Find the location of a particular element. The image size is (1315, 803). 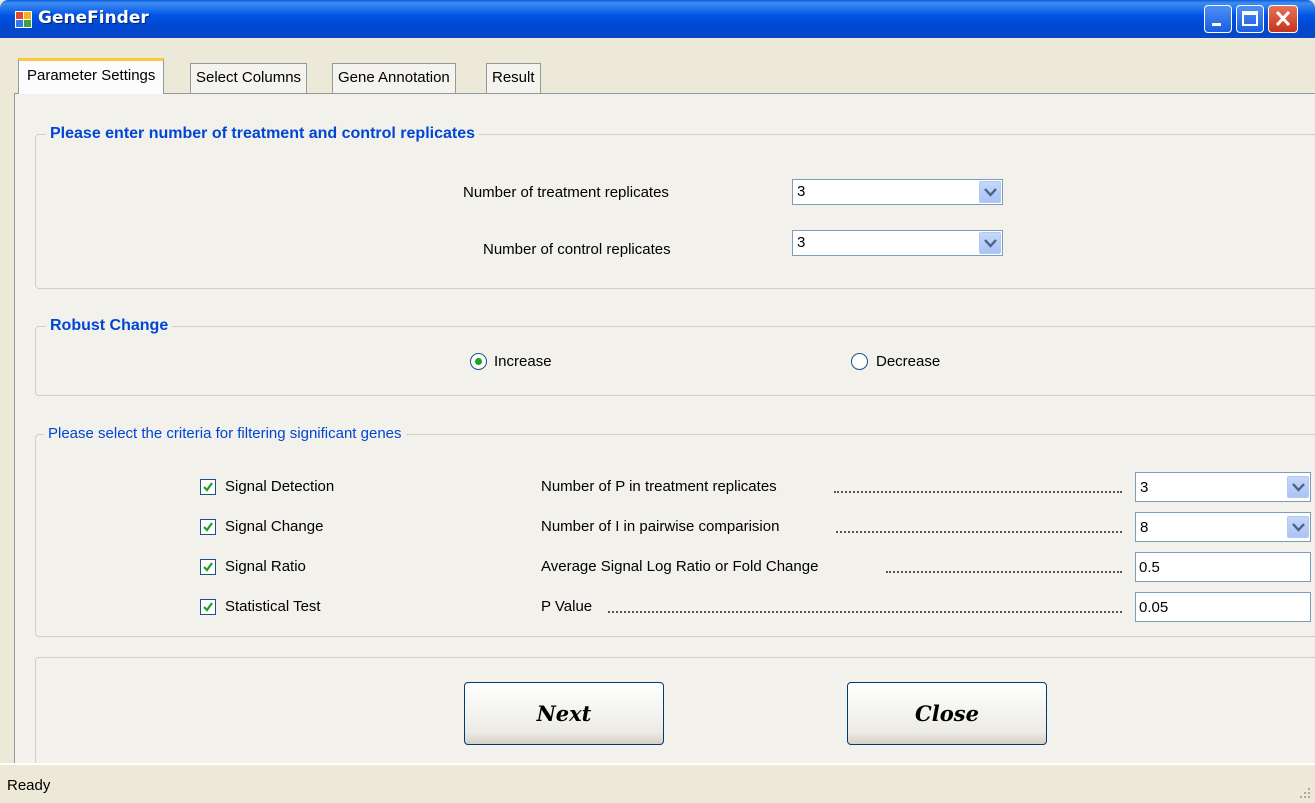

close-window-button is located at coordinates (1283, 19).